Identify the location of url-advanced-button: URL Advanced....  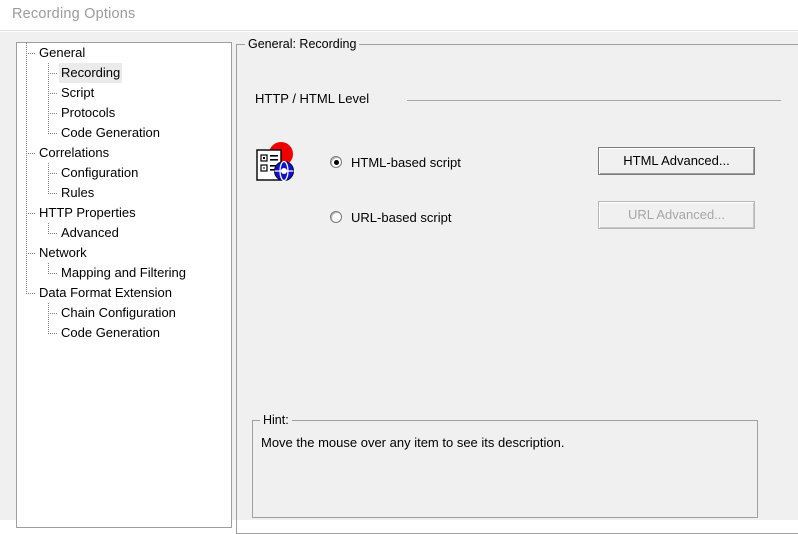
(676, 215).